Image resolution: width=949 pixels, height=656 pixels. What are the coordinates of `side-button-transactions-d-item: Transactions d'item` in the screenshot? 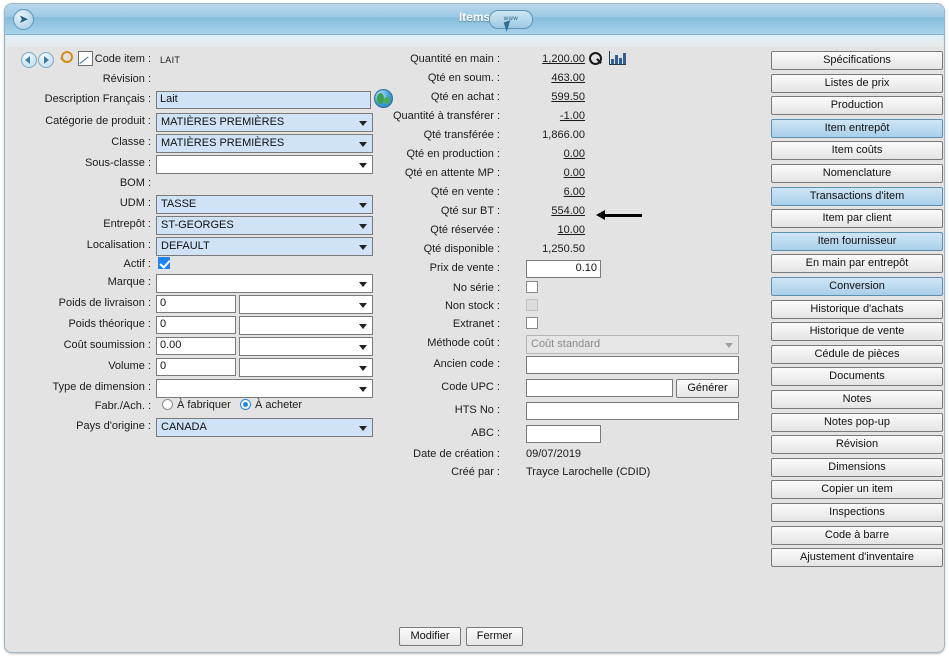 It's located at (857, 196).